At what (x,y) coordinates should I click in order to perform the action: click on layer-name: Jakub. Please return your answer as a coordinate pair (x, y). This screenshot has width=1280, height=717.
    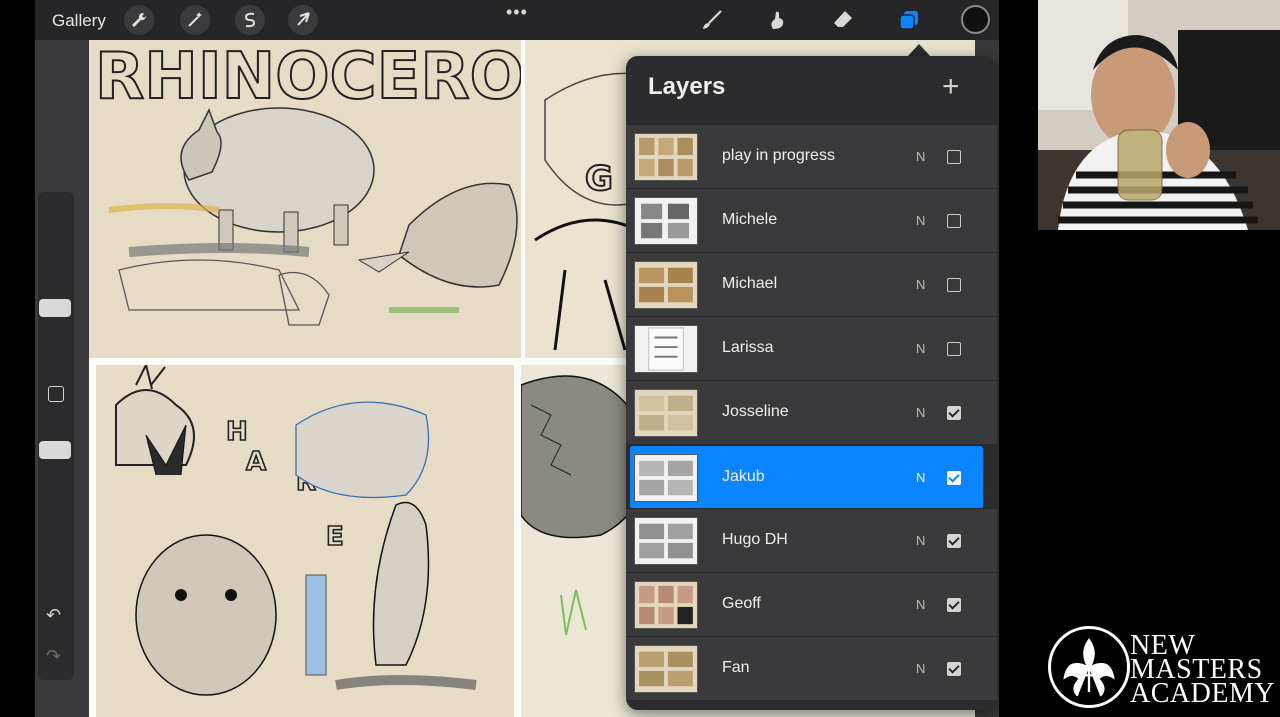
    Looking at the image, I should click on (743, 476).